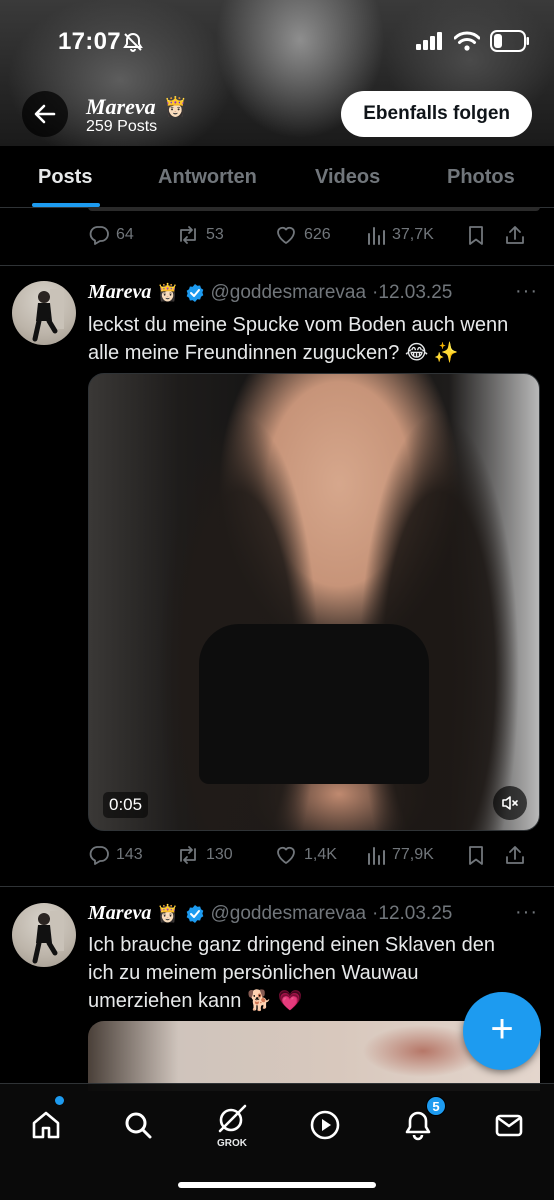  I want to click on plus-icon: +, so click(502, 1029).